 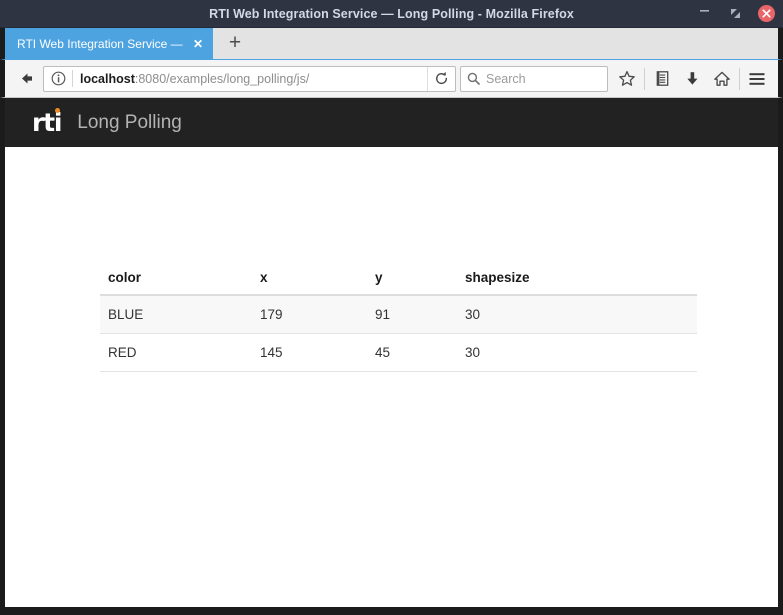 I want to click on cell-x: 145, so click(x=309, y=352).